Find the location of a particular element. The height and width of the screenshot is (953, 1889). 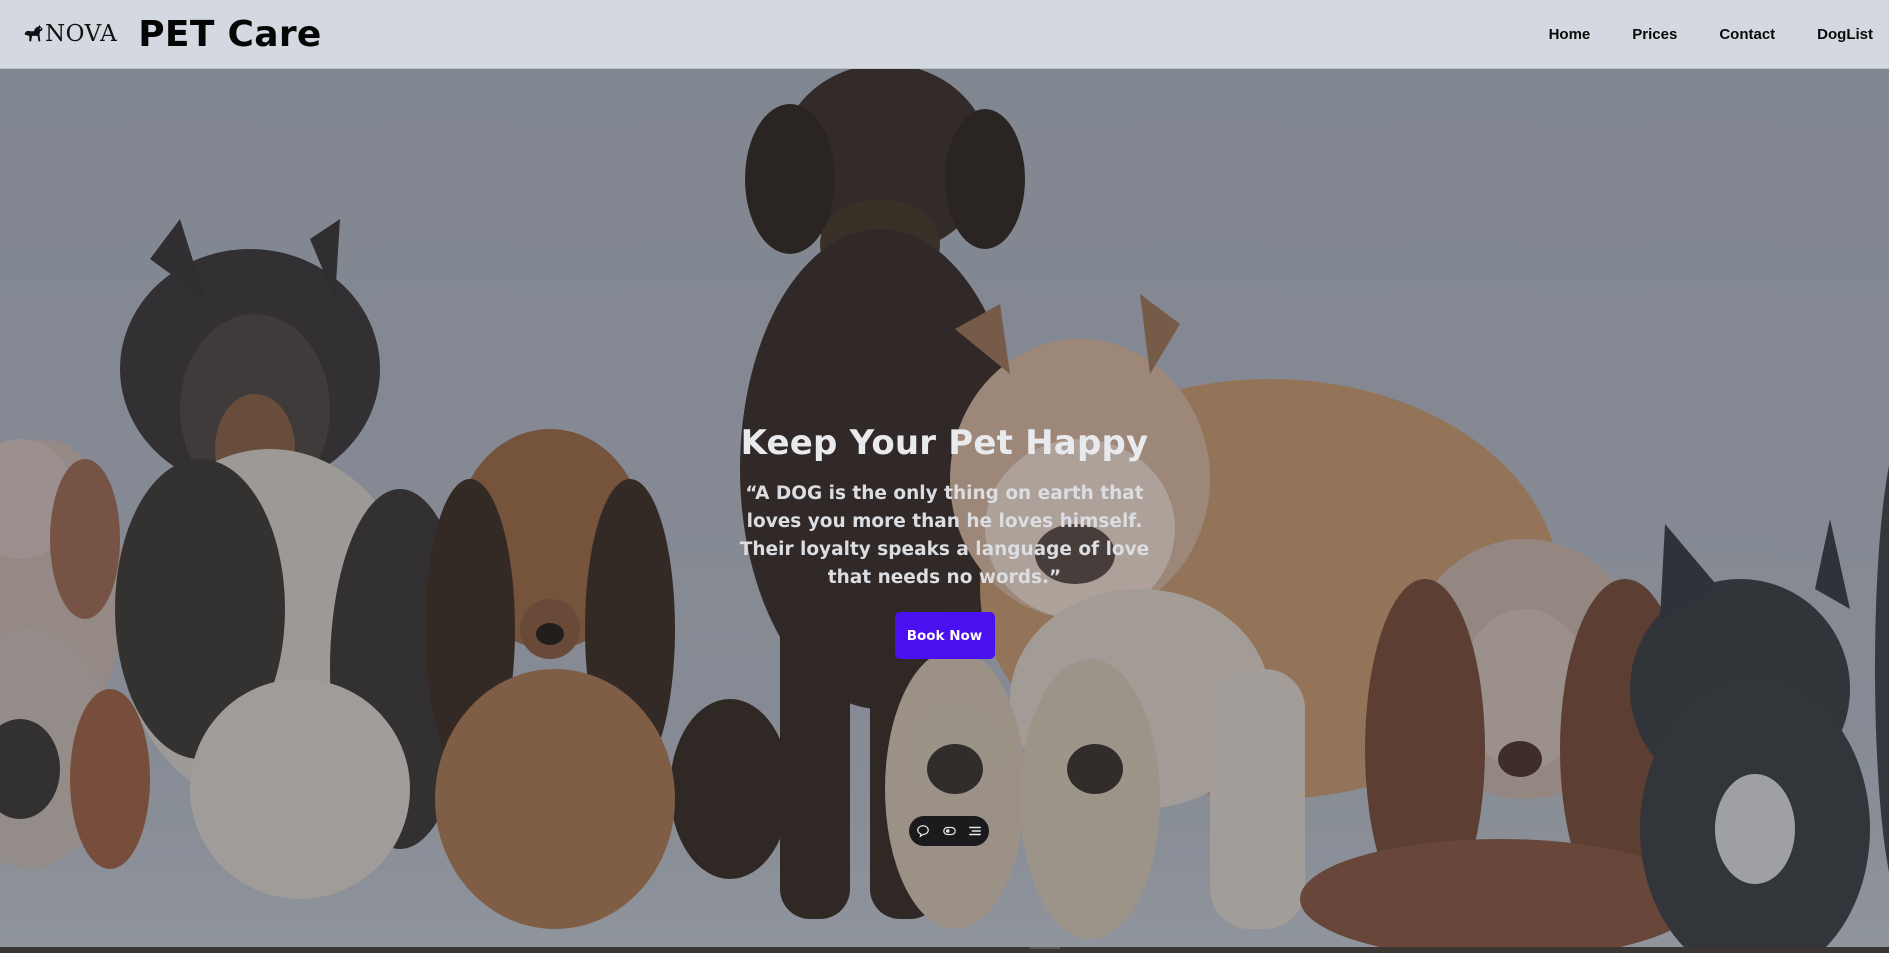

nav-link-doglist: DogList is located at coordinates (1845, 34).